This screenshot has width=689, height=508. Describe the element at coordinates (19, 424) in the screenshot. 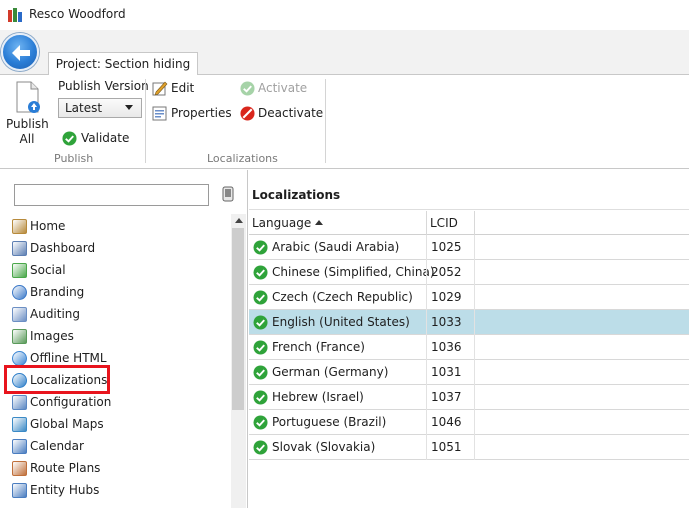

I see `global-maps-icon` at that location.